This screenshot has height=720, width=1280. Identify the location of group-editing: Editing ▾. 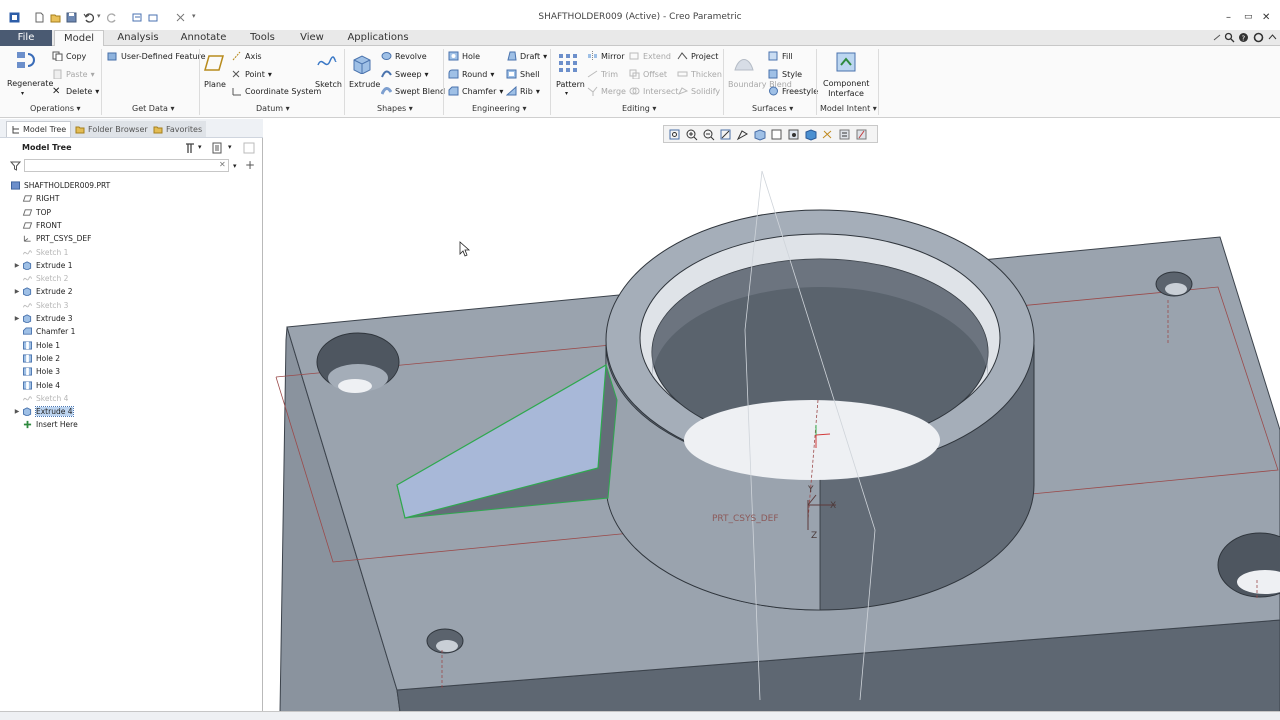
(639, 108).